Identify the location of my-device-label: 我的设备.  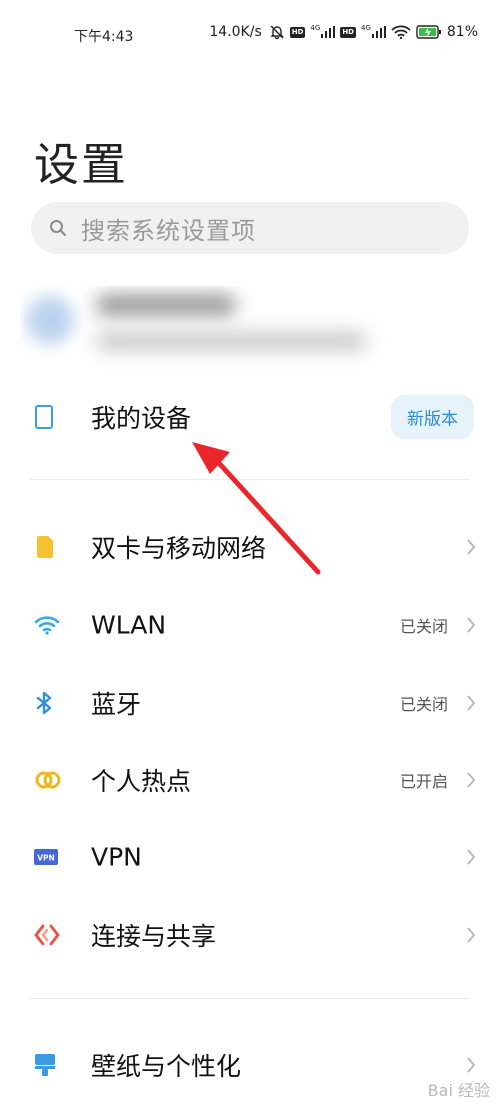
(141, 418).